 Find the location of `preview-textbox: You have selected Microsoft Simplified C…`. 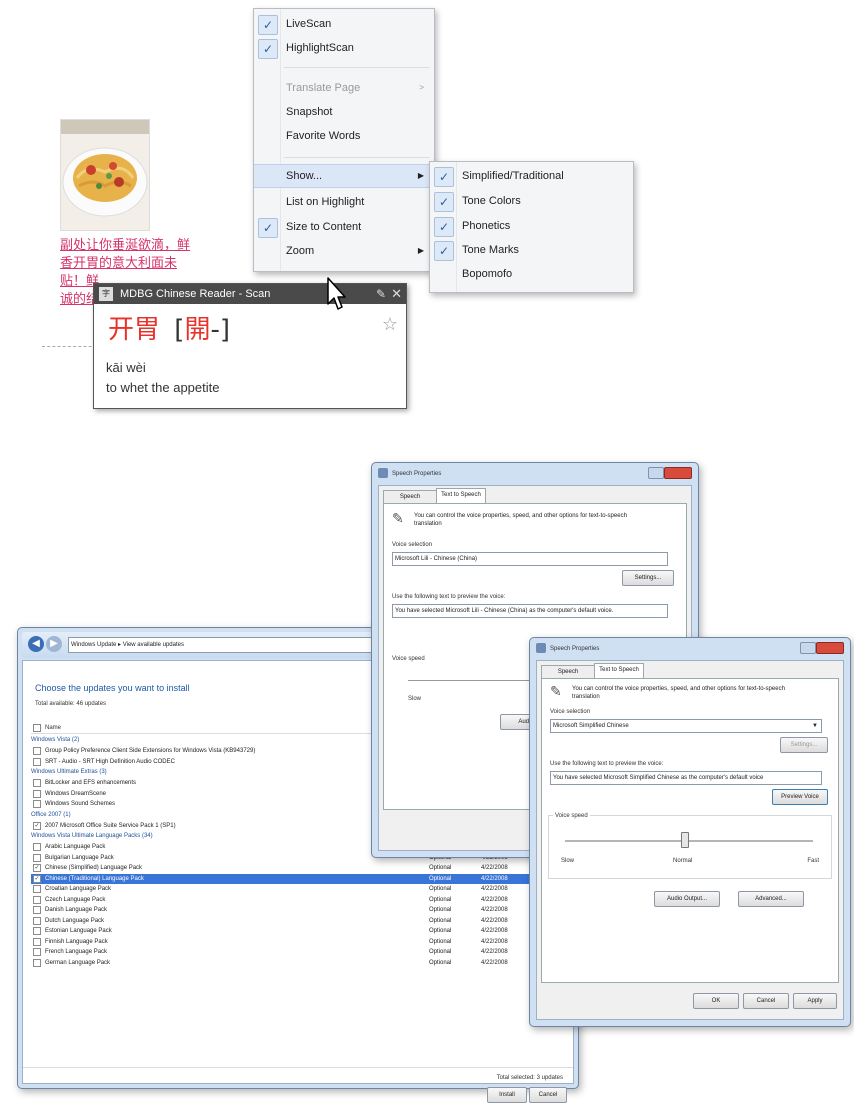

preview-textbox: You have selected Microsoft Simplified C… is located at coordinates (686, 778).